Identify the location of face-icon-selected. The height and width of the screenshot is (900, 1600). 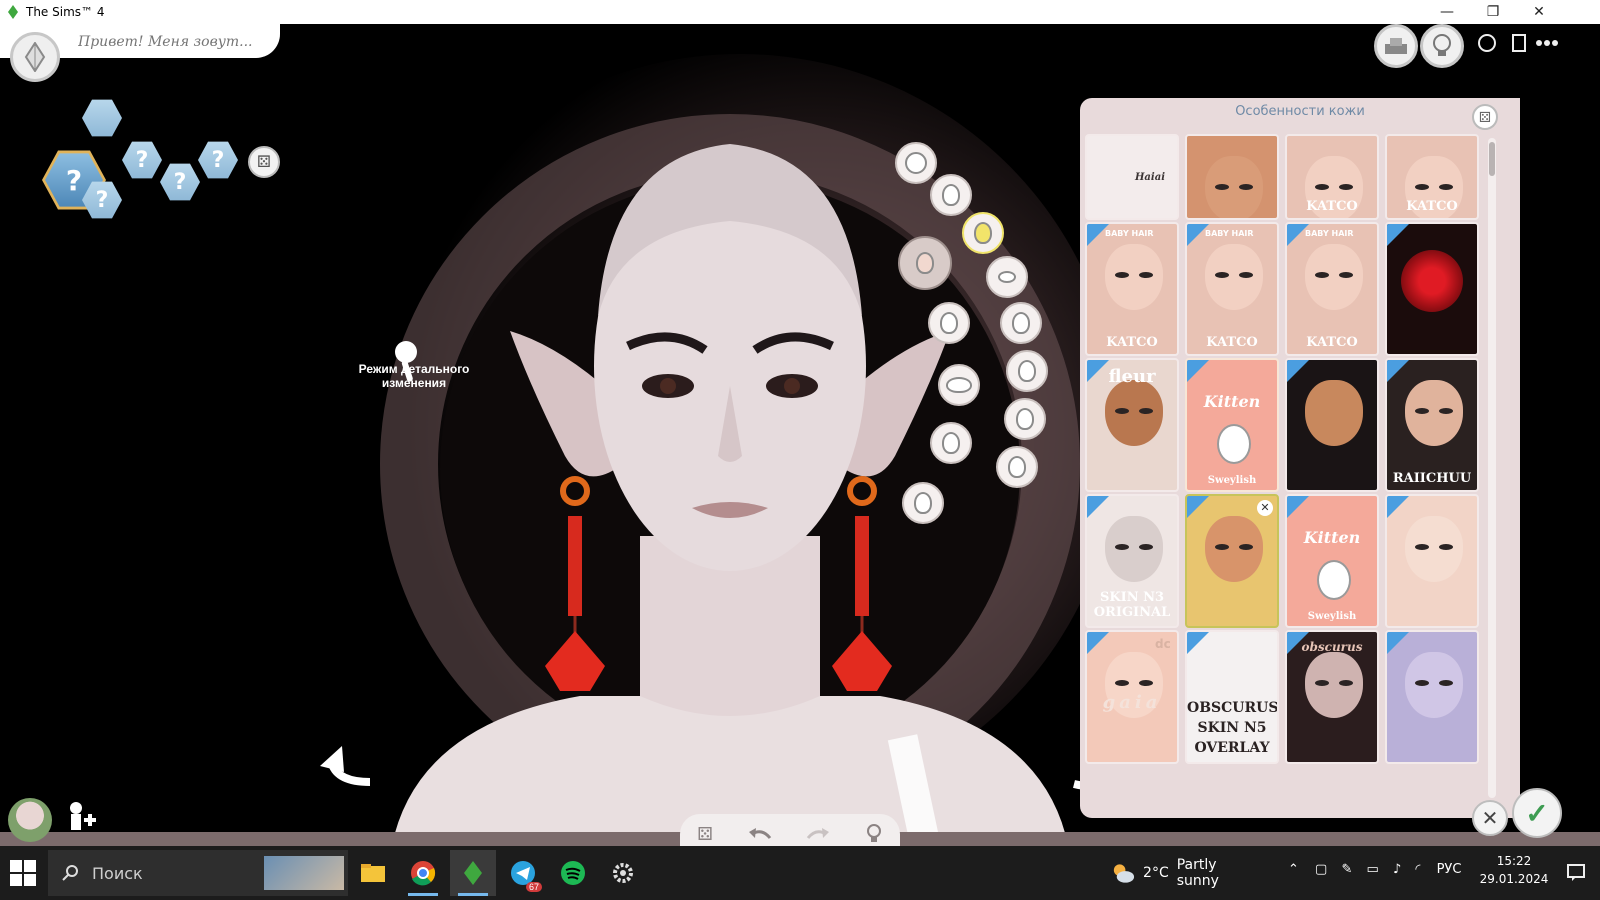
(983, 233).